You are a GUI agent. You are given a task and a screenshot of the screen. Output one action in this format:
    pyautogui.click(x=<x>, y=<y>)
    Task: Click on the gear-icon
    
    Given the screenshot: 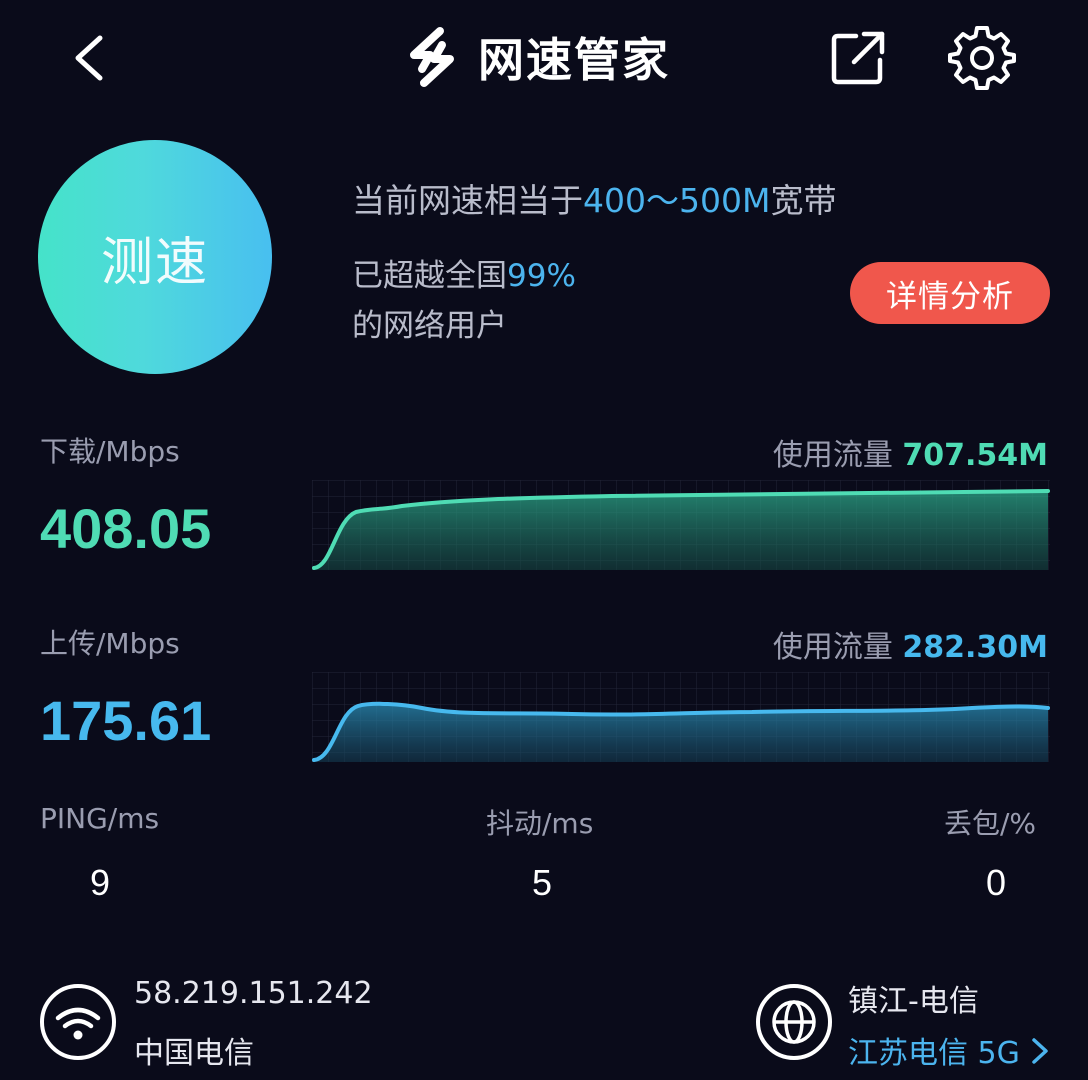 What is the action you would take?
    pyautogui.click(x=982, y=58)
    